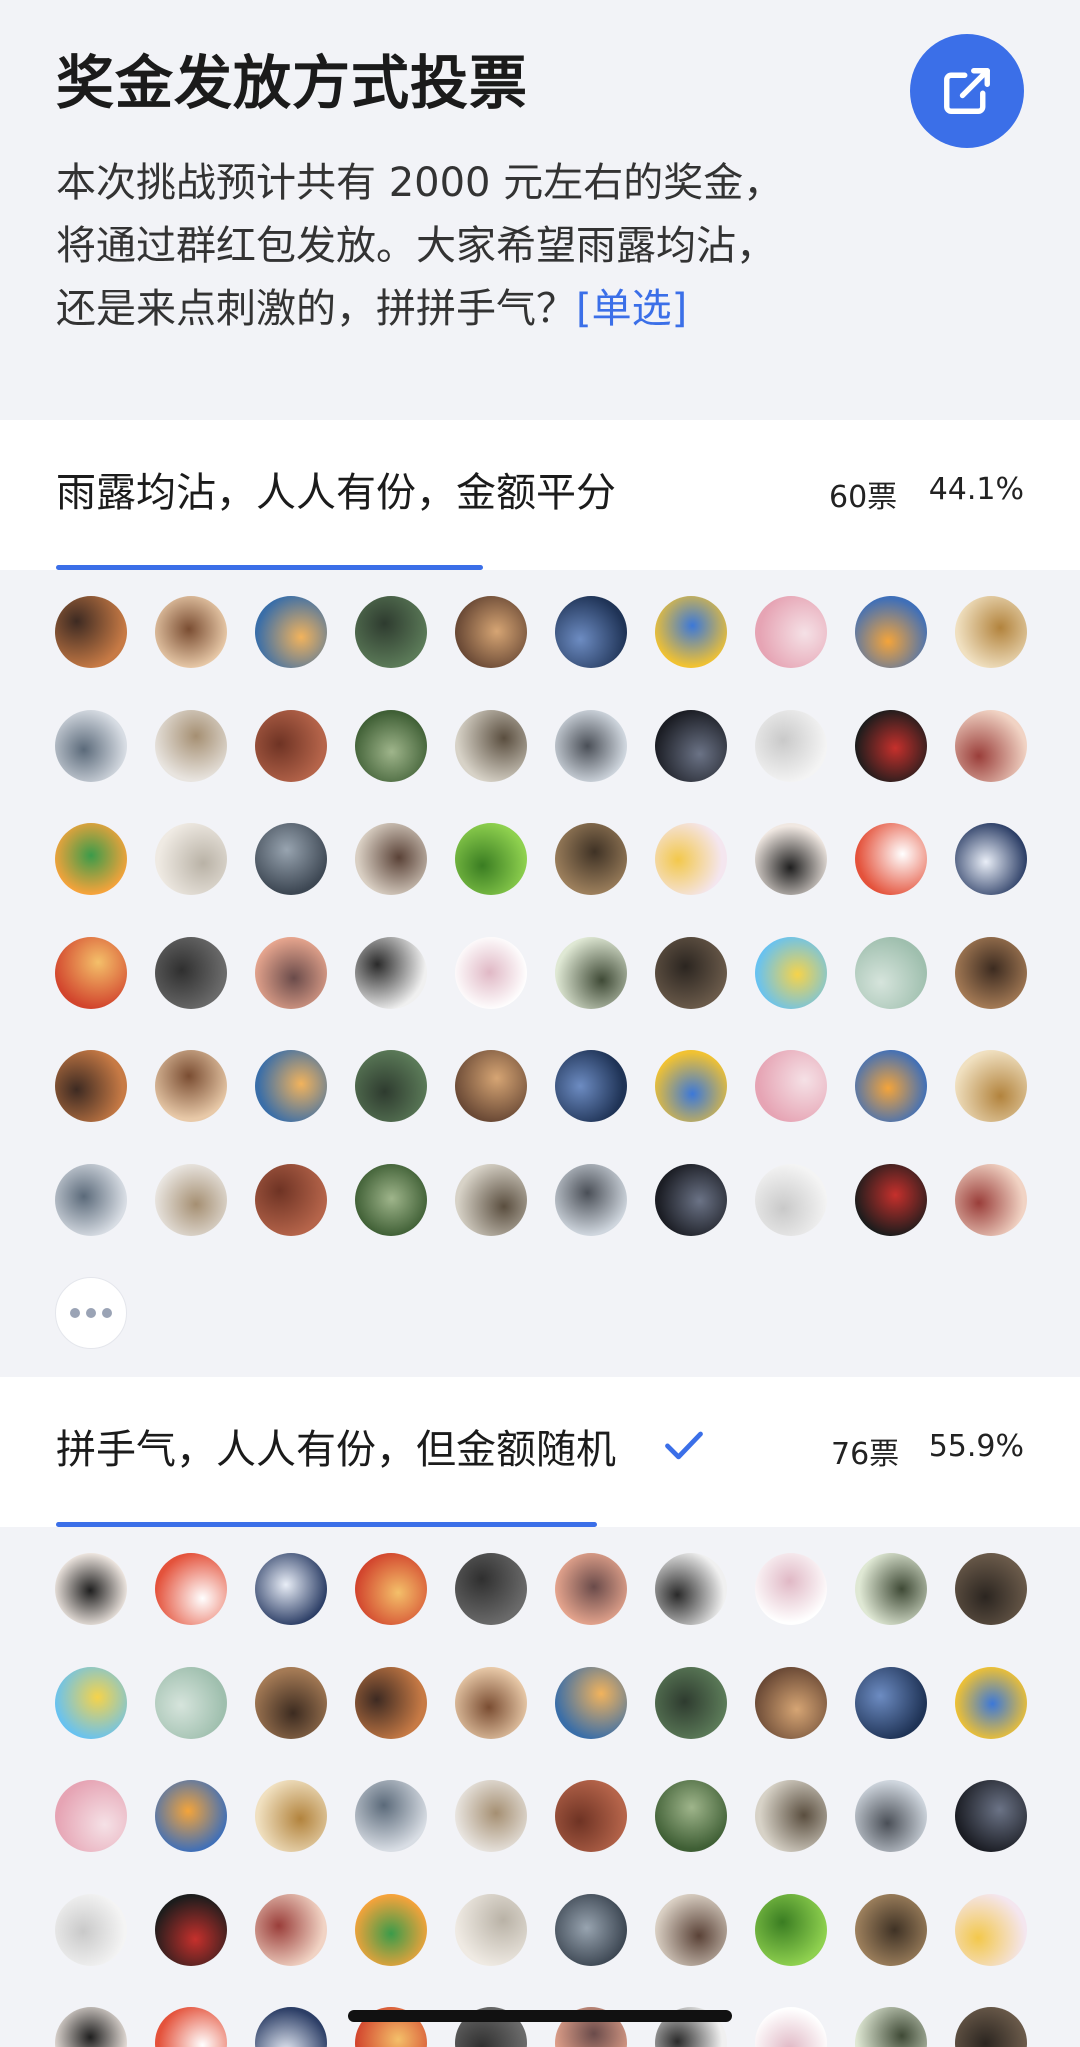 The width and height of the screenshot is (1080, 2047). Describe the element at coordinates (540, 1452) in the screenshot. I see `option-2: 拼手气，人人有份，但金额随机 76票 55.9%` at that location.